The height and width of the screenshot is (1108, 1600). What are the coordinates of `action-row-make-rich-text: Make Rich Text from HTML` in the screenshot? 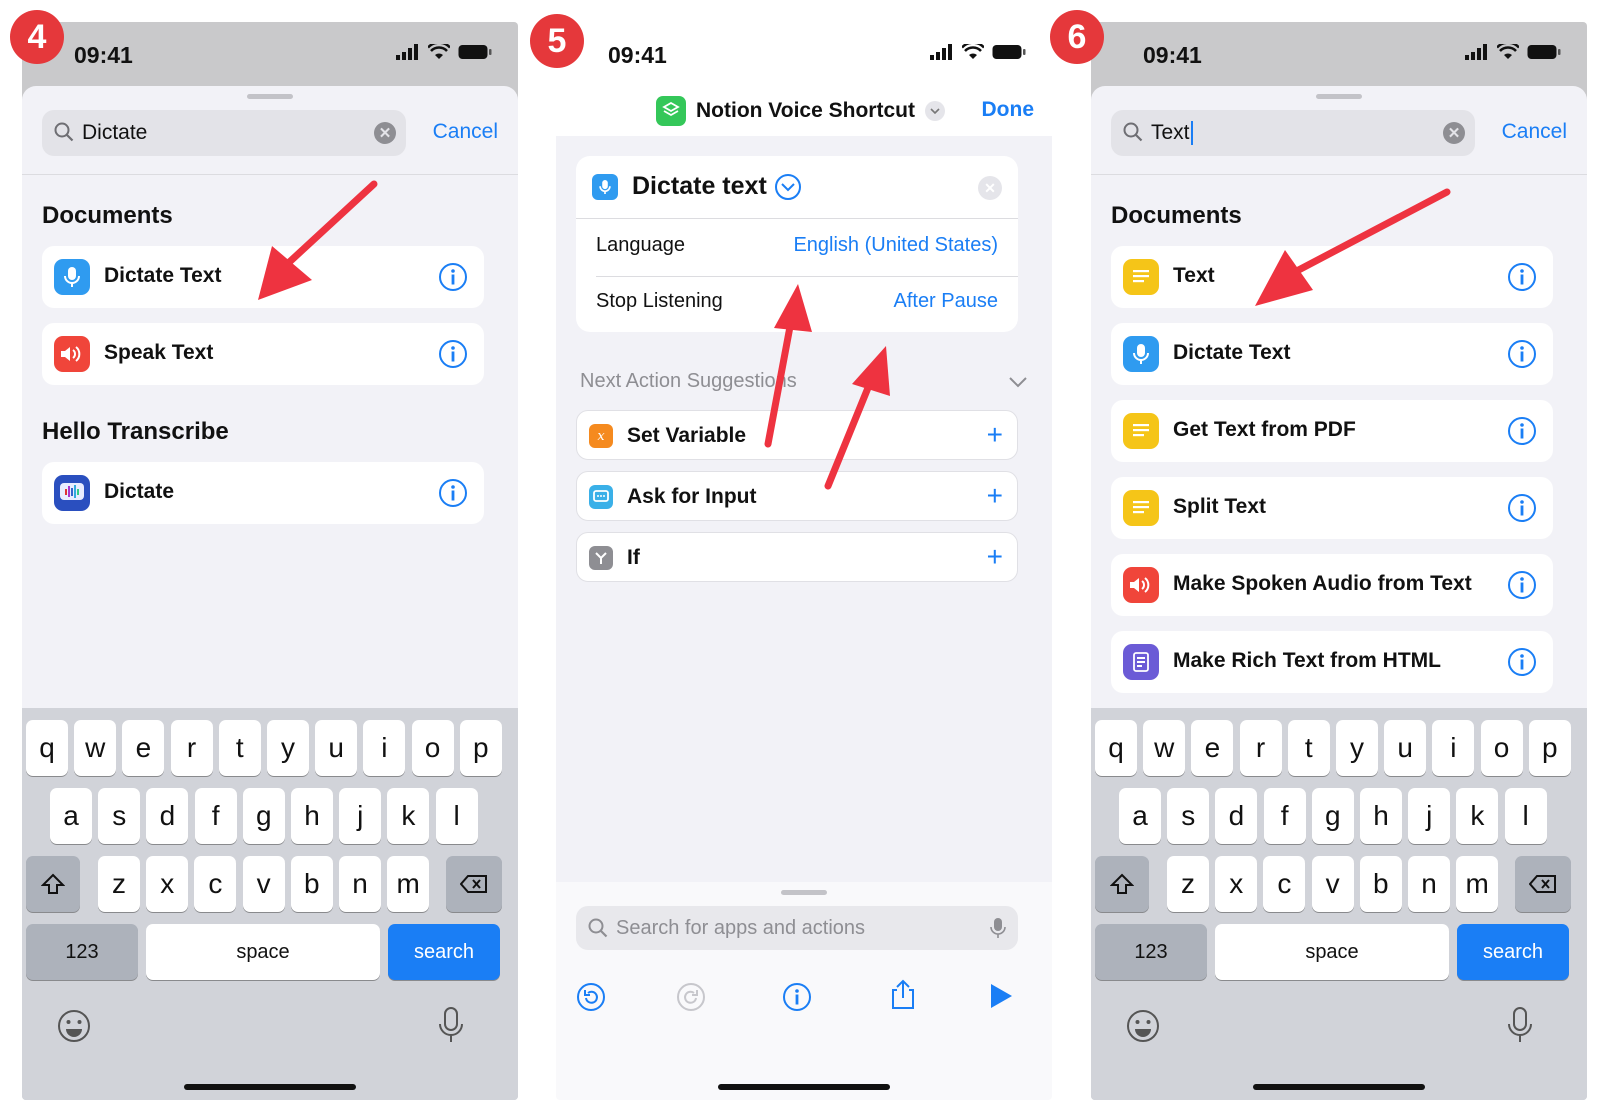 It's located at (1332, 662).